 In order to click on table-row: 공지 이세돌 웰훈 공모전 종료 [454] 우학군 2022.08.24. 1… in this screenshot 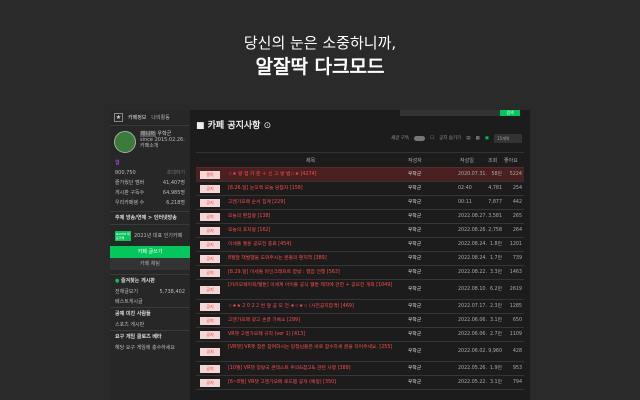, I will do `click(360, 245)`.